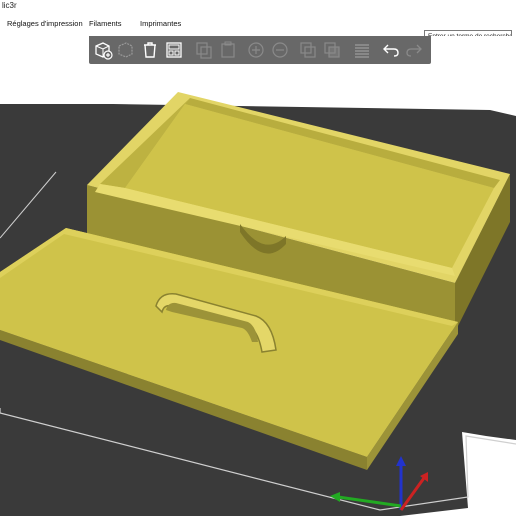  I want to click on undo-button, so click(391, 50).